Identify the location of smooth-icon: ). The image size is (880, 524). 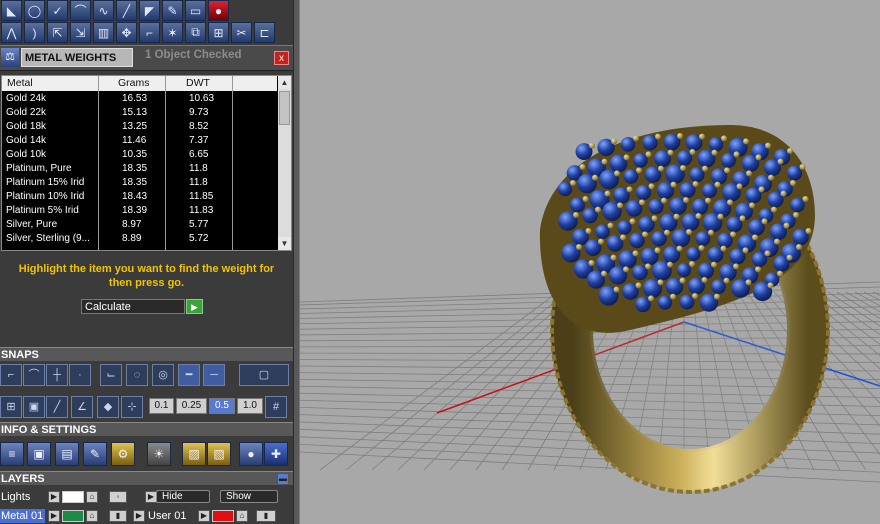
(34, 32).